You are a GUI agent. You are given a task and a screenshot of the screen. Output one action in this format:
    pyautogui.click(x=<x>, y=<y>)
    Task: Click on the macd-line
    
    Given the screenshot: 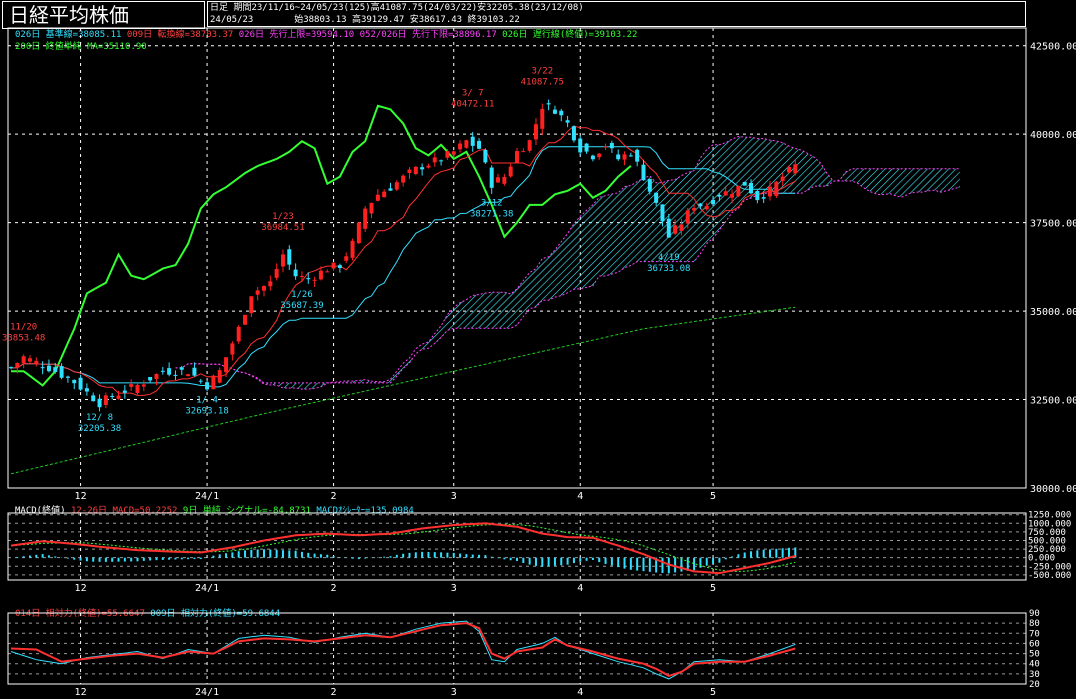 What is the action you would take?
    pyautogui.click(x=403, y=548)
    